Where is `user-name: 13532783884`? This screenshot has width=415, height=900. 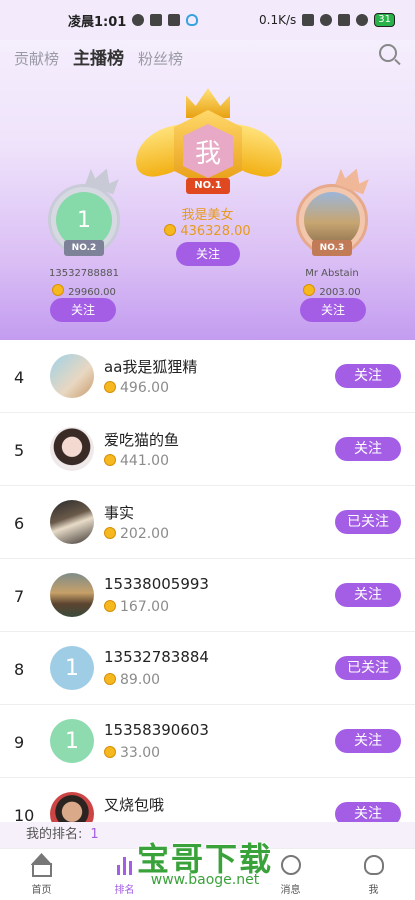 user-name: 13532783884 is located at coordinates (156, 657).